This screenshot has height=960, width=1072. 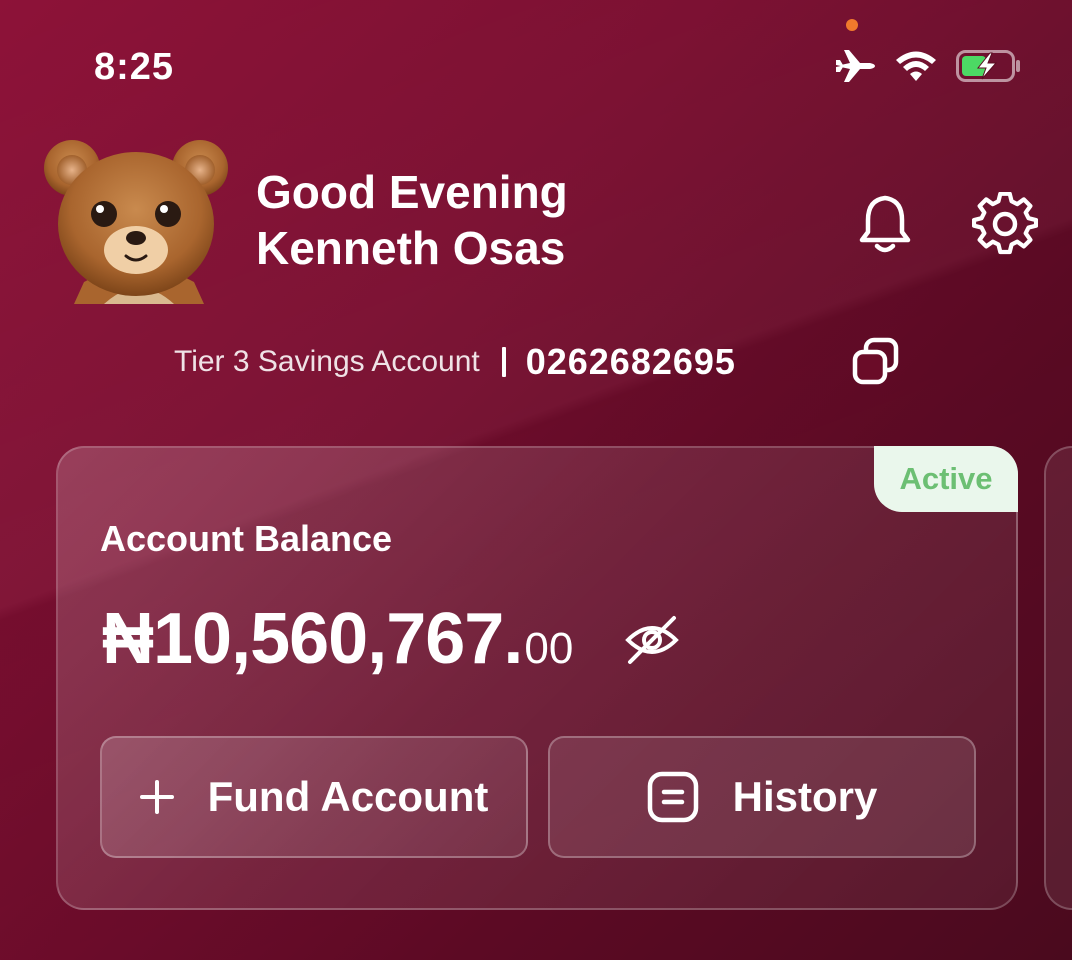 I want to click on balance-amount: ₦10,560,767. 00, so click(x=337, y=639).